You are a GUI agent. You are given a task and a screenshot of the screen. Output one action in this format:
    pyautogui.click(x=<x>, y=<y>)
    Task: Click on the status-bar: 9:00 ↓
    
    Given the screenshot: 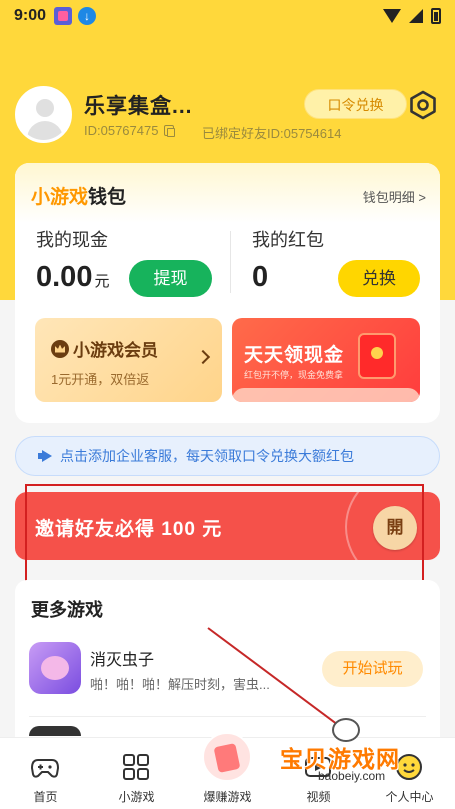 What is the action you would take?
    pyautogui.click(x=227, y=16)
    